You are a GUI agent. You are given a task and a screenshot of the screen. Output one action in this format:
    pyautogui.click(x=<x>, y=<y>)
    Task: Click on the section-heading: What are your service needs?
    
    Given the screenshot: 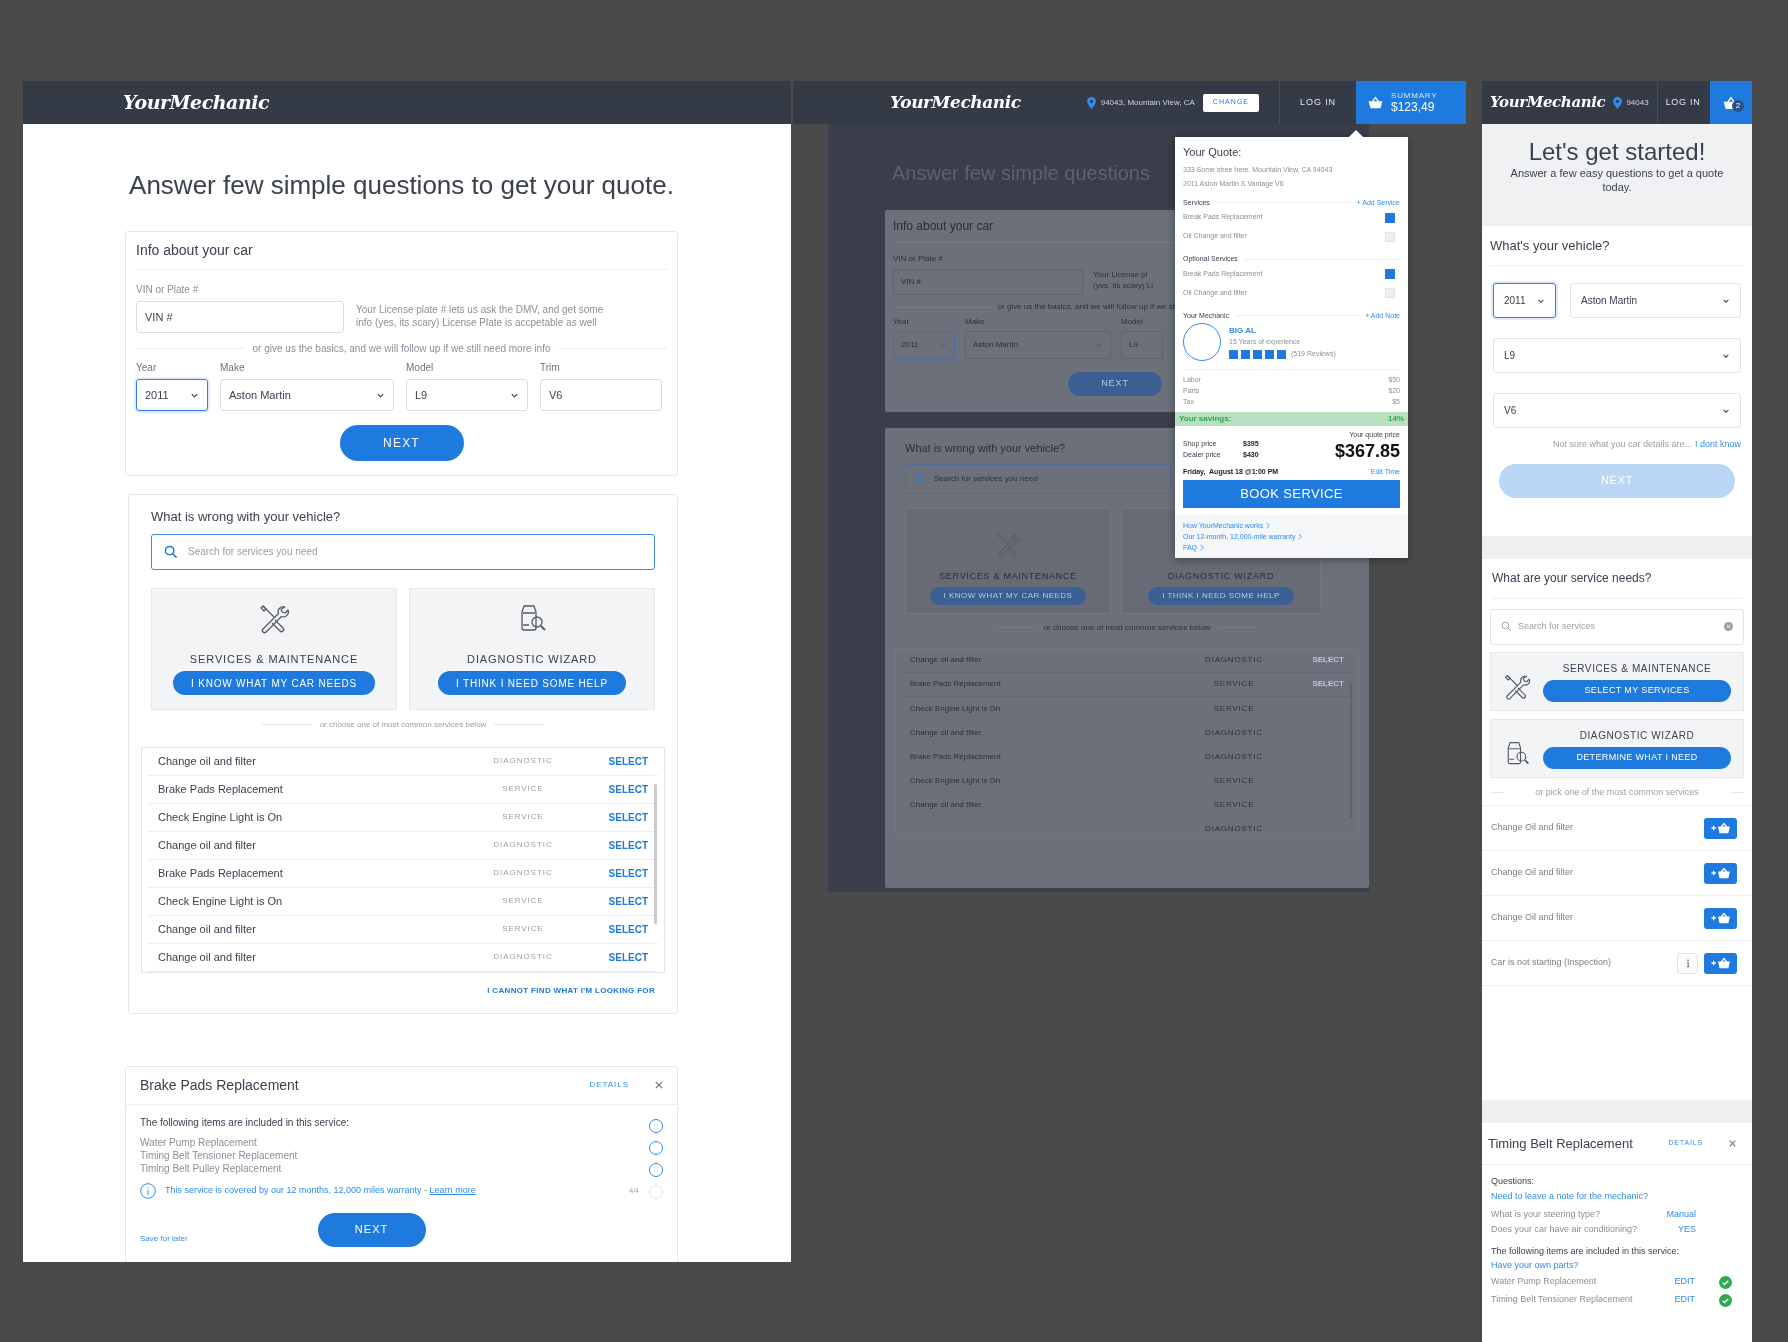 What is the action you would take?
    pyautogui.click(x=1617, y=578)
    